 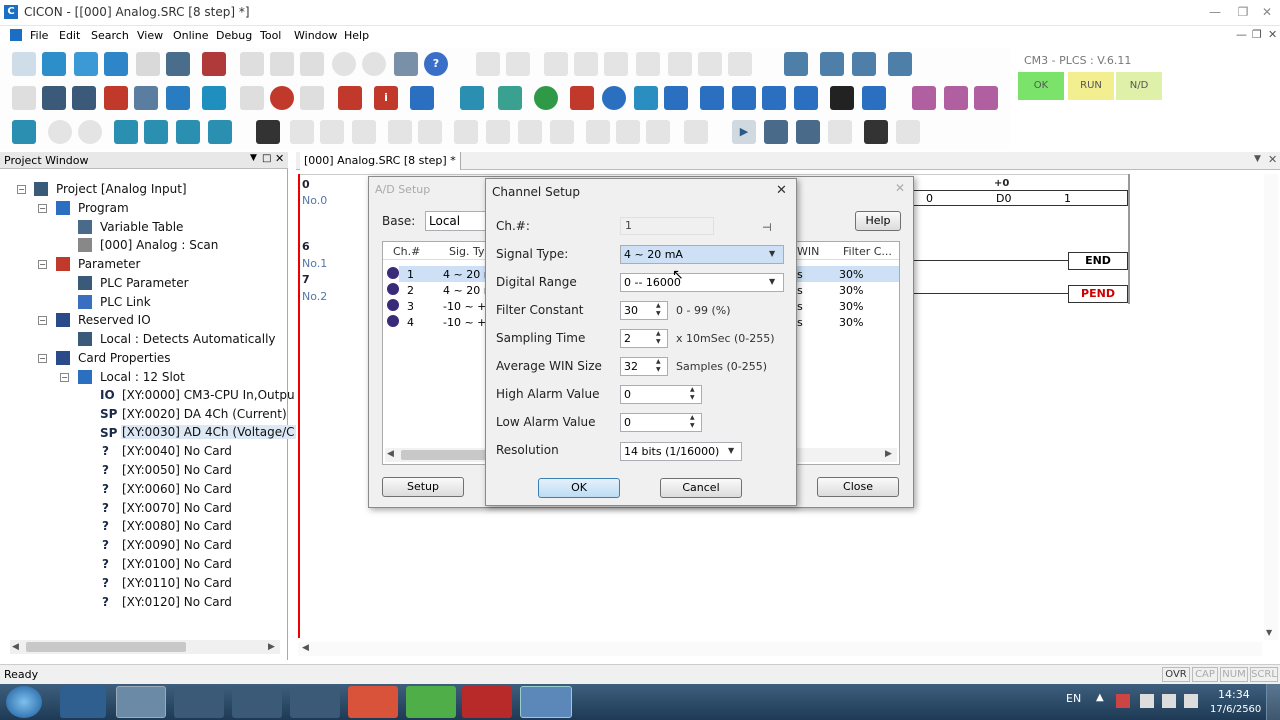 I want to click on ad-setup-close-icon: ✕, so click(x=900, y=188).